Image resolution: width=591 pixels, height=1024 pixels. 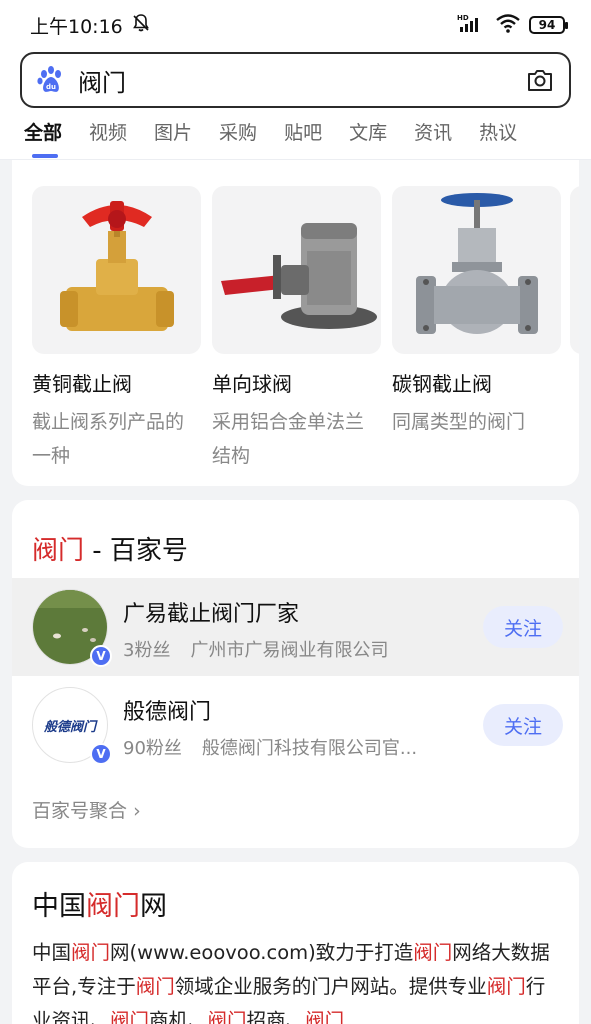 What do you see at coordinates (498, 133) in the screenshot?
I see `tab-discuss: 热议` at bounding box center [498, 133].